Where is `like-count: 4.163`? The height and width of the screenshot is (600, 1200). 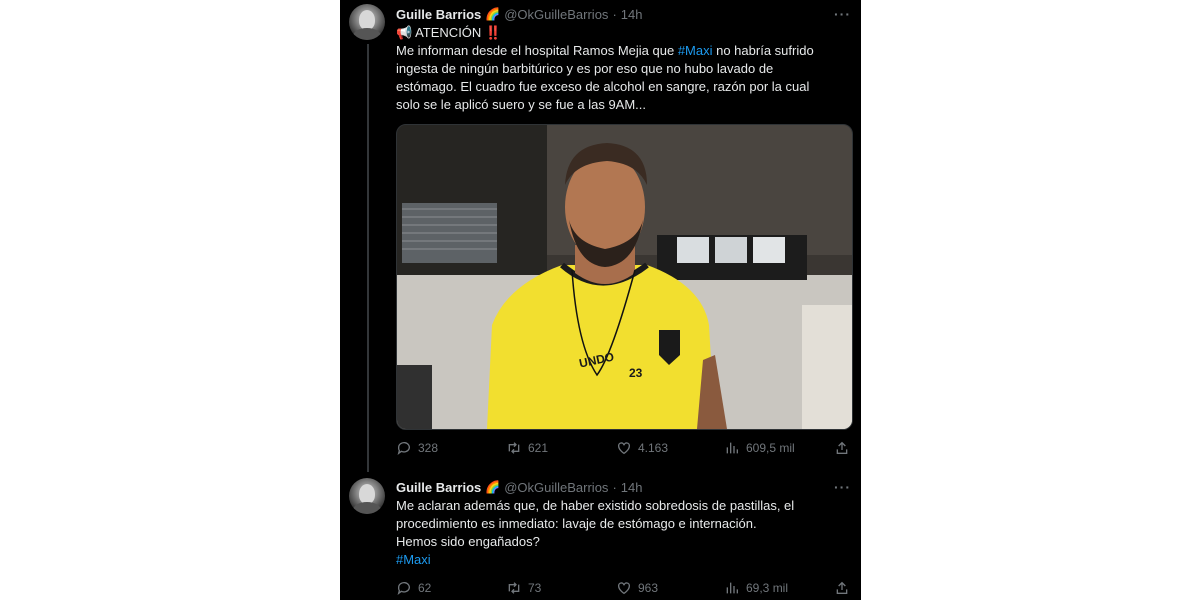 like-count: 4.163 is located at coordinates (653, 448).